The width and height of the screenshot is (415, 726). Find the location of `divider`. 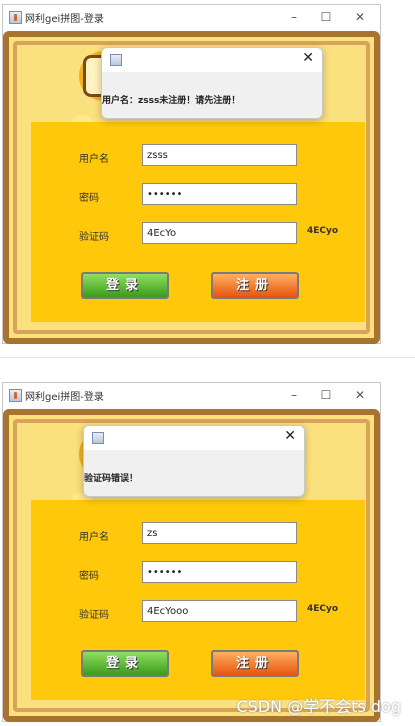

divider is located at coordinates (207, 357).